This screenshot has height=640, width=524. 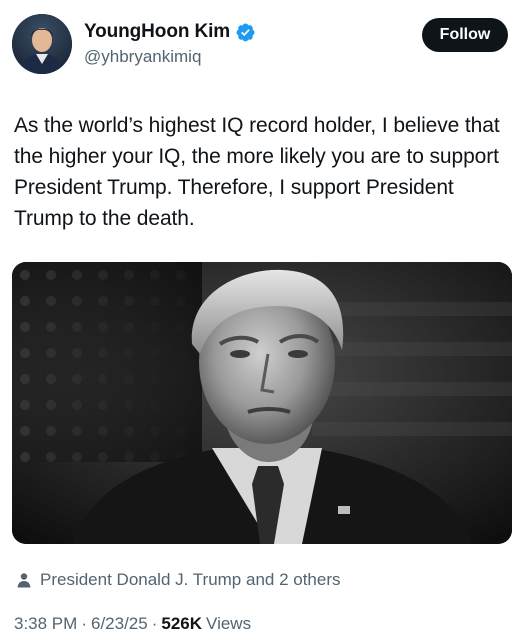 I want to click on tweet-meta: 3:38 PM · 6/23/25 · 526K Views, so click(x=132, y=624).